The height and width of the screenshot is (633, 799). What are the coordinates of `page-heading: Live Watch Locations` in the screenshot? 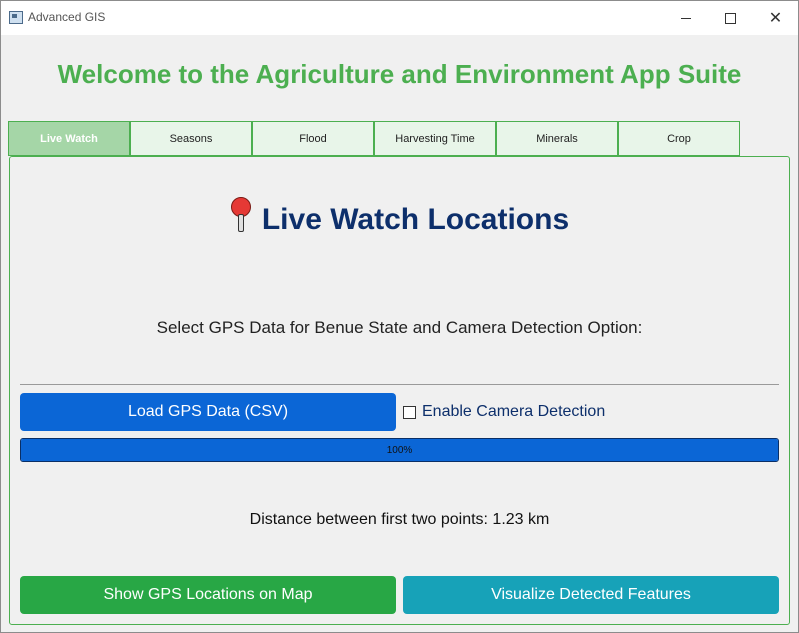 It's located at (399, 217).